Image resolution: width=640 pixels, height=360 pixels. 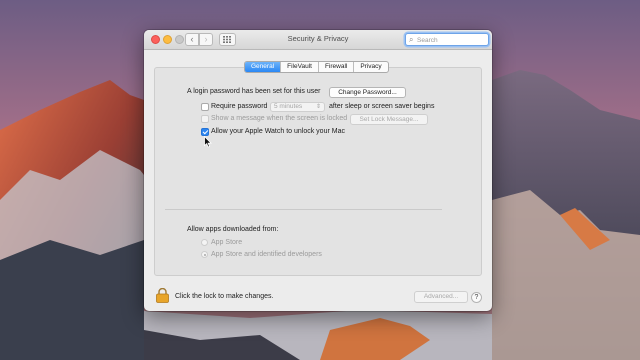 What do you see at coordinates (452, 40) in the screenshot?
I see `search-input` at bounding box center [452, 40].